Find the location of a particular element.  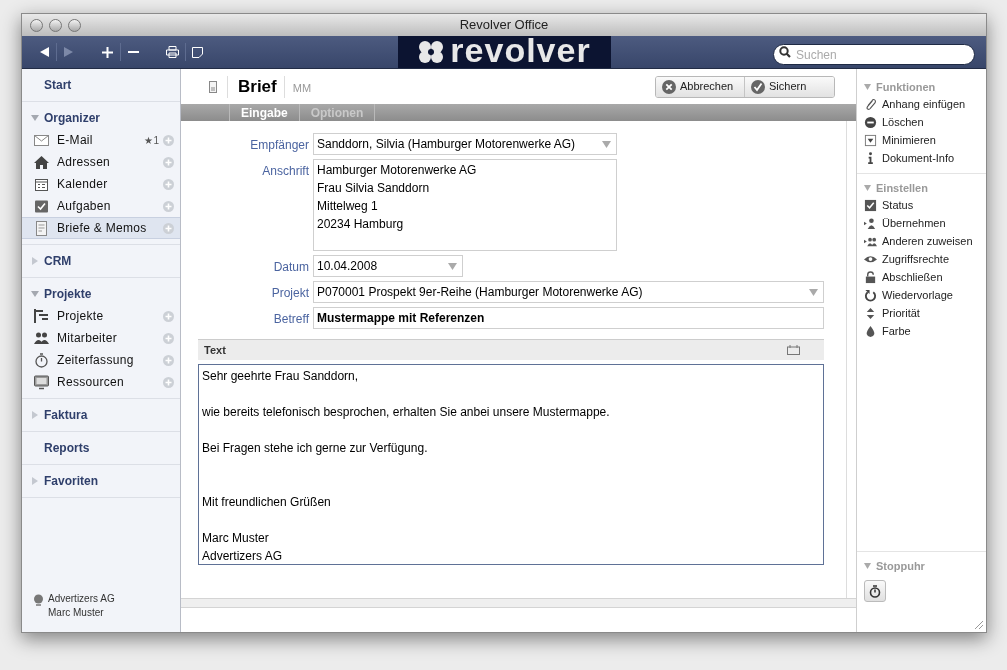

field-label: Empfänger is located at coordinates (279, 145).